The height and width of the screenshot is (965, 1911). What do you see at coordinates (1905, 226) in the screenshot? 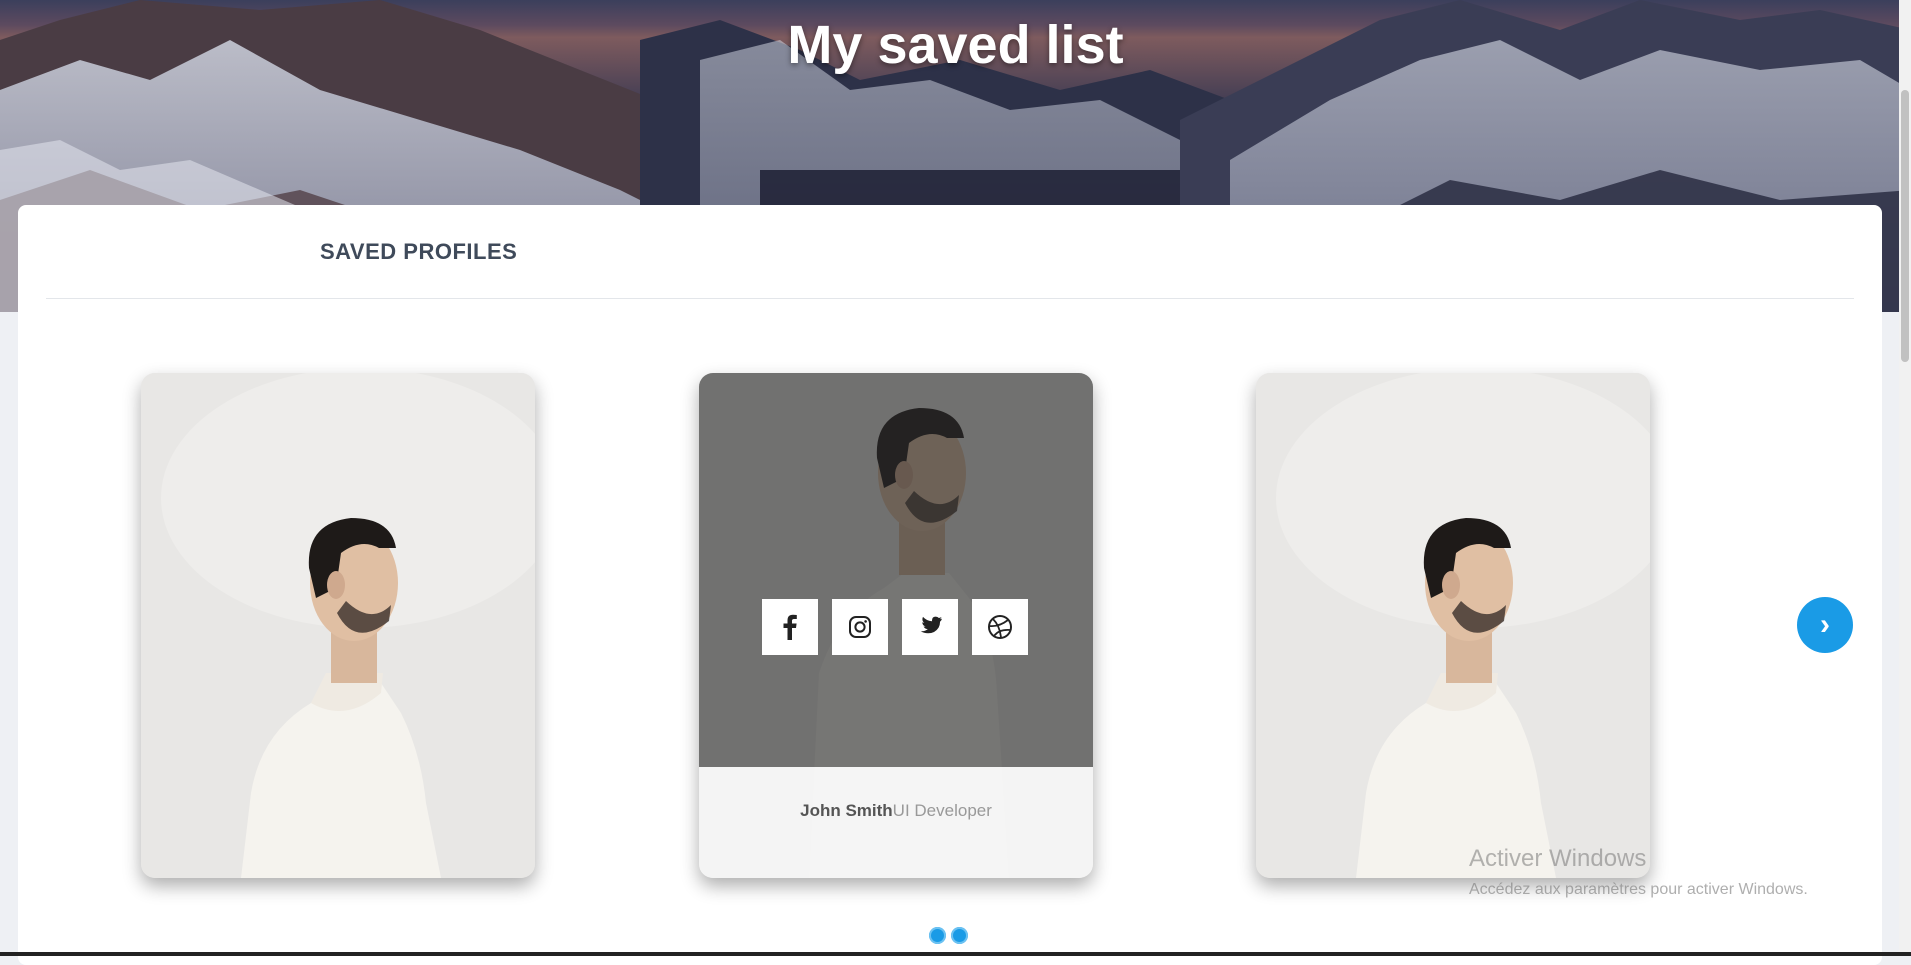
I see `scrollbar-thumb` at bounding box center [1905, 226].